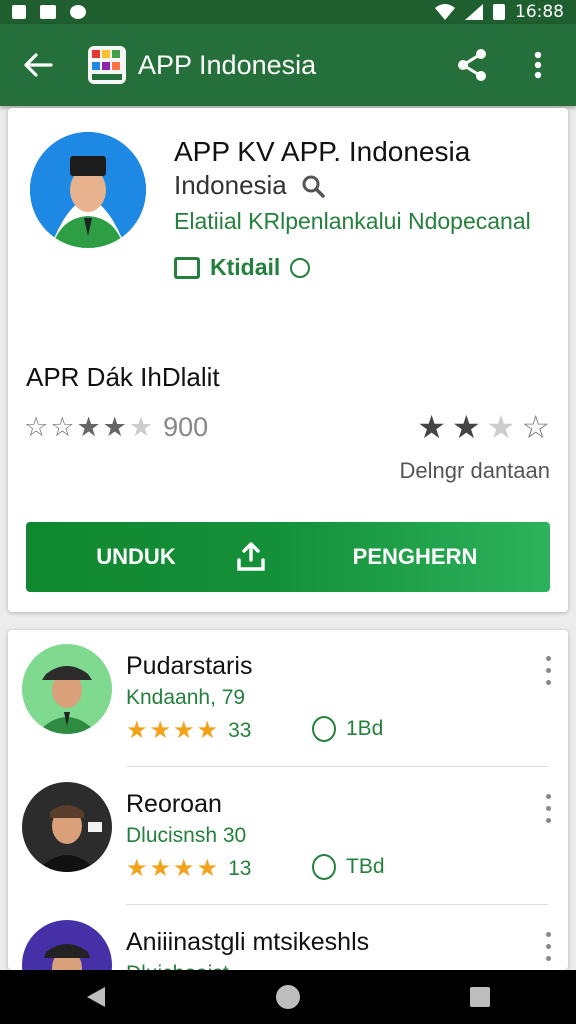 The width and height of the screenshot is (576, 1024). What do you see at coordinates (288, 836) in the screenshot?
I see `list-item: Reoroan Dlucisnsh 30 ★ ★ ★ ★ 13 TBd` at bounding box center [288, 836].